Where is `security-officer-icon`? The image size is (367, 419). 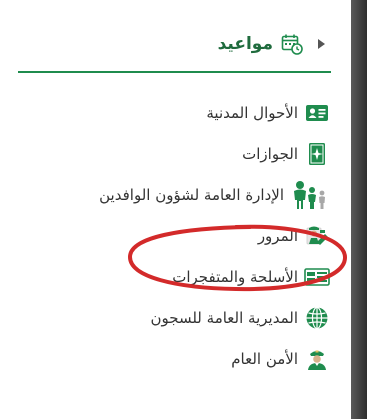 security-officer-icon is located at coordinates (317, 359).